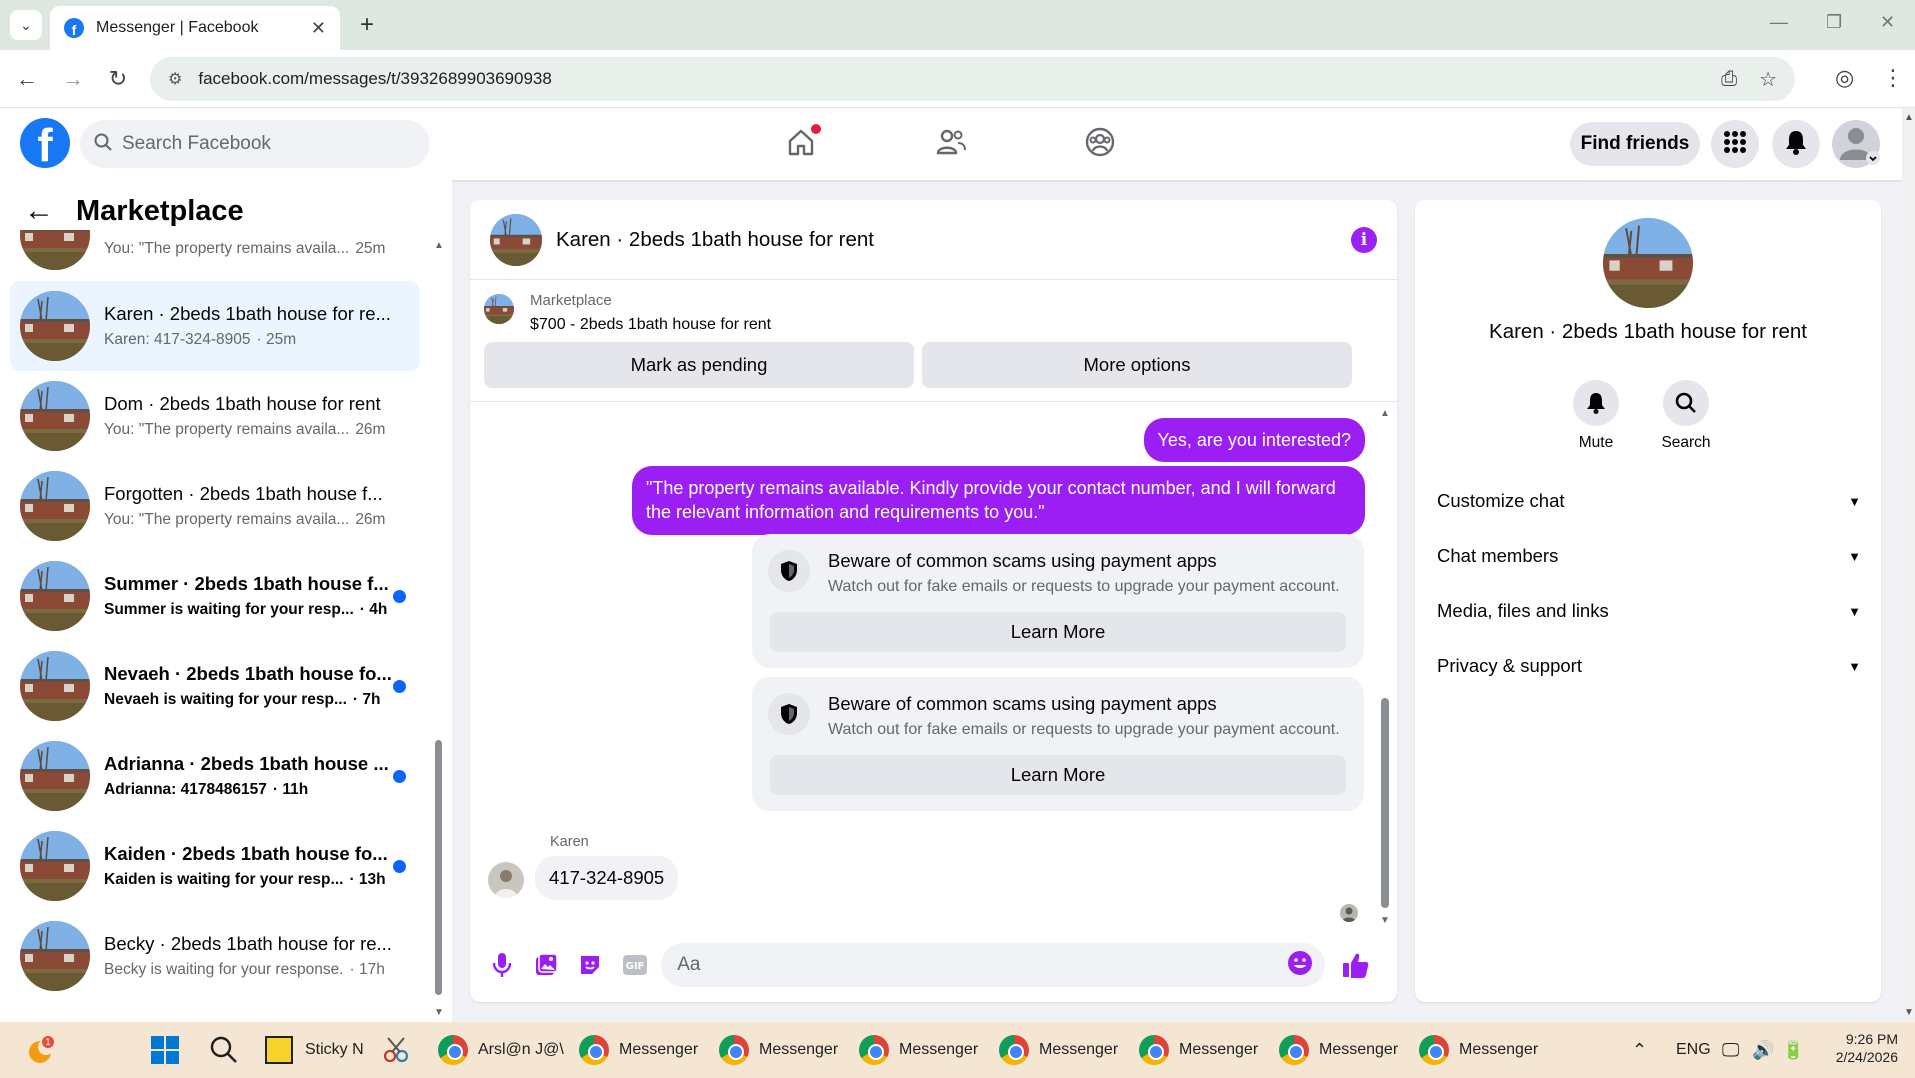 This screenshot has height=1078, width=1915. What do you see at coordinates (175, 79) in the screenshot?
I see `site-info-icon: ⚙` at bounding box center [175, 79].